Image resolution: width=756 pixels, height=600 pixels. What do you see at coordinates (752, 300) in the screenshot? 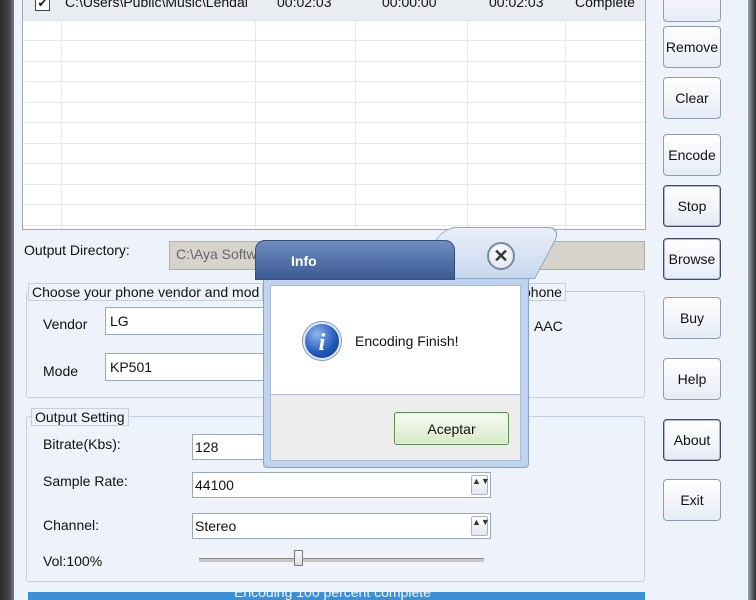
I see `desktop-edge-right` at bounding box center [752, 300].